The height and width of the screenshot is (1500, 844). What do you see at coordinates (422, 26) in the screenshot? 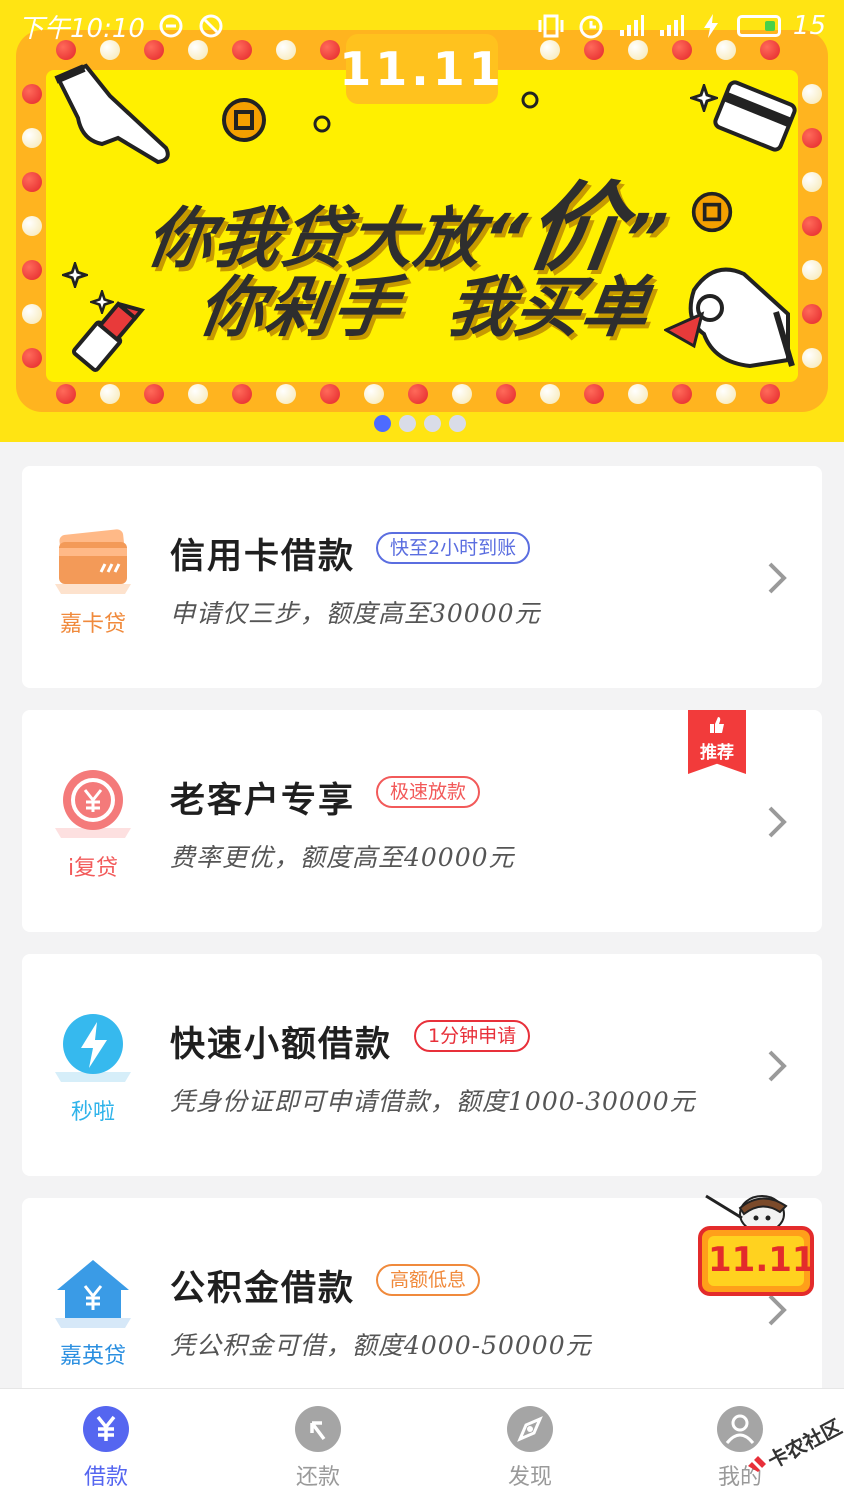
I see `status-bar: 下午10:10 15` at bounding box center [422, 26].